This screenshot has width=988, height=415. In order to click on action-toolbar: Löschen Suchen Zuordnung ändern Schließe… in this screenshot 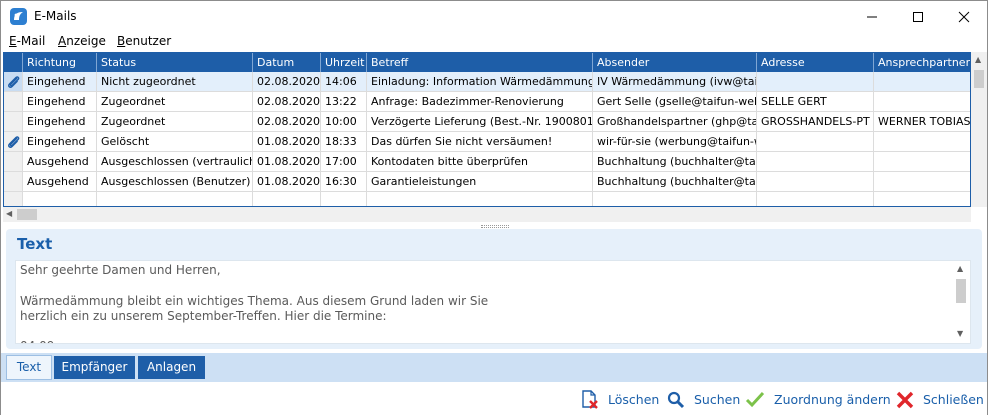, I will do `click(494, 398)`.